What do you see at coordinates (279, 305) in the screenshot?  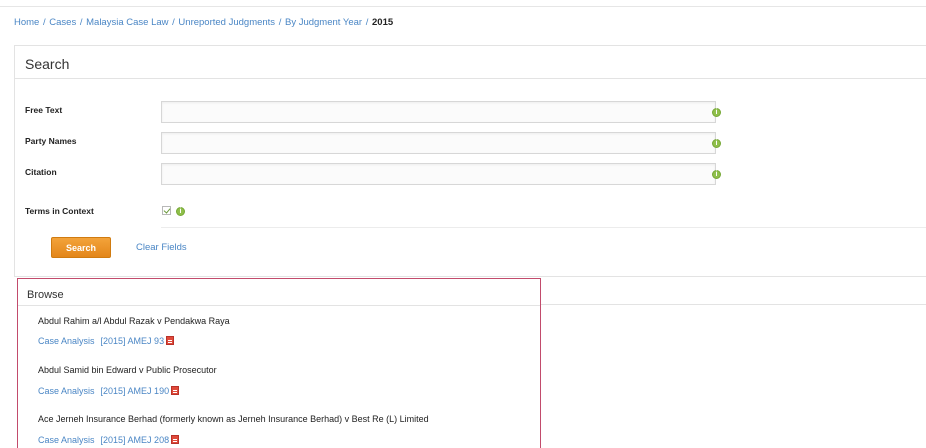 I see `browse-divider` at bounding box center [279, 305].